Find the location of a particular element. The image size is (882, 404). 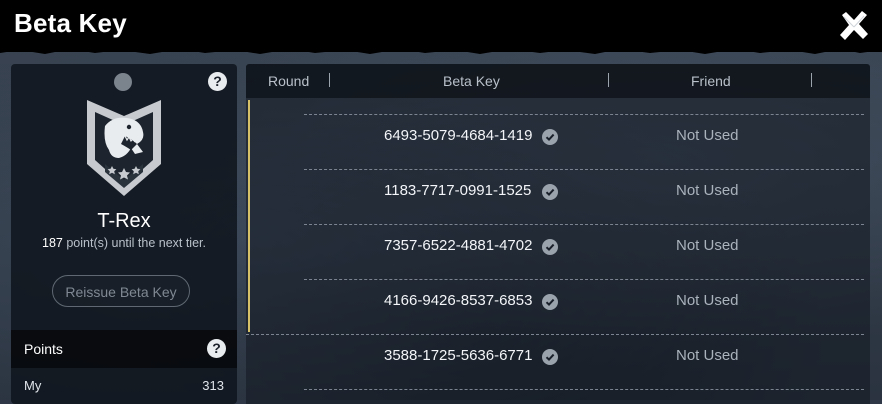

column-header-round: Round is located at coordinates (288, 81).